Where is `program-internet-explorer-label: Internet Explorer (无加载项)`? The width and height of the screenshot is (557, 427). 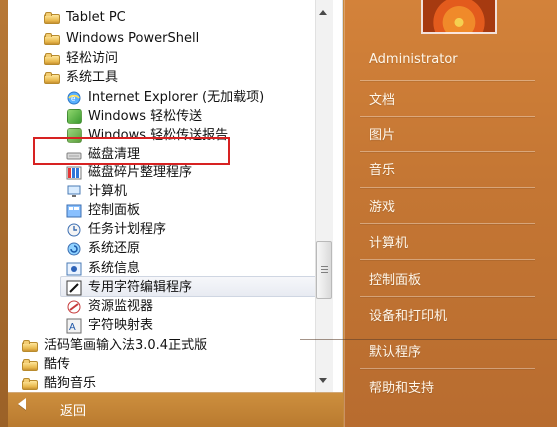 program-internet-explorer-label: Internet Explorer (无加载项) is located at coordinates (176, 97).